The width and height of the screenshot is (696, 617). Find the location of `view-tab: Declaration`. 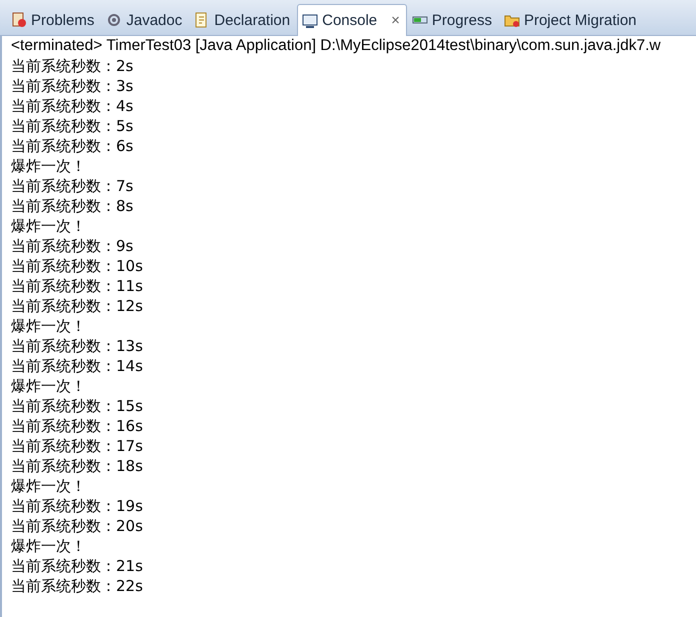

view-tab: Declaration is located at coordinates (243, 19).